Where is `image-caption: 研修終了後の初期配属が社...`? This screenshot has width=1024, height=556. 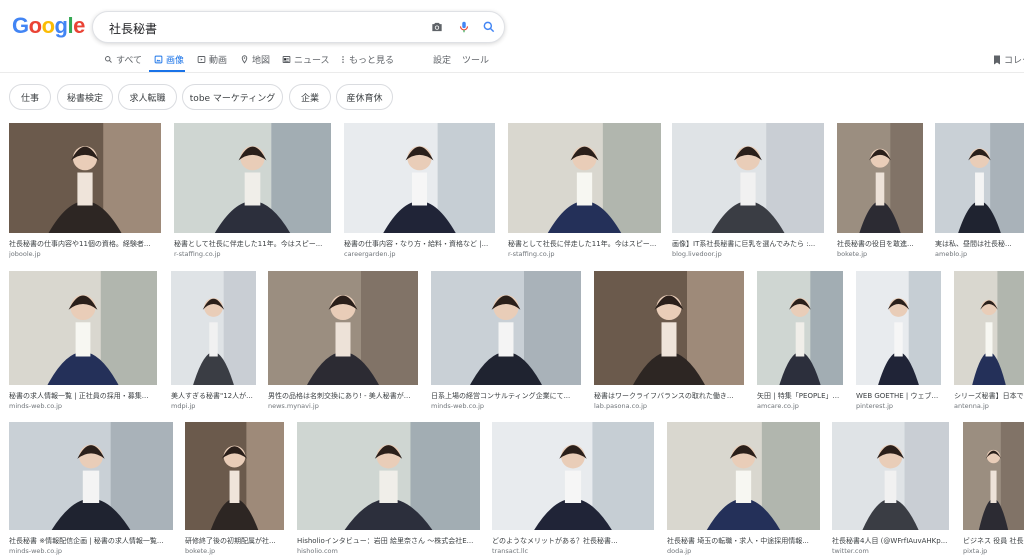
image-caption: 研修終了後の初期配属が社... is located at coordinates (234, 541).